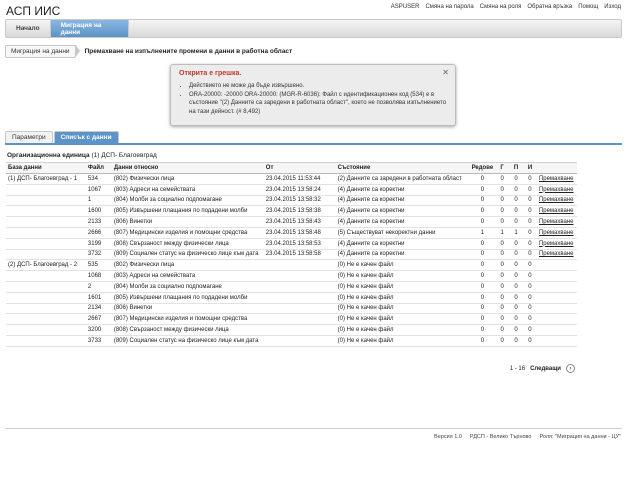  I want to click on cell-from: 23.04.2015 13:58:38, so click(299, 211).